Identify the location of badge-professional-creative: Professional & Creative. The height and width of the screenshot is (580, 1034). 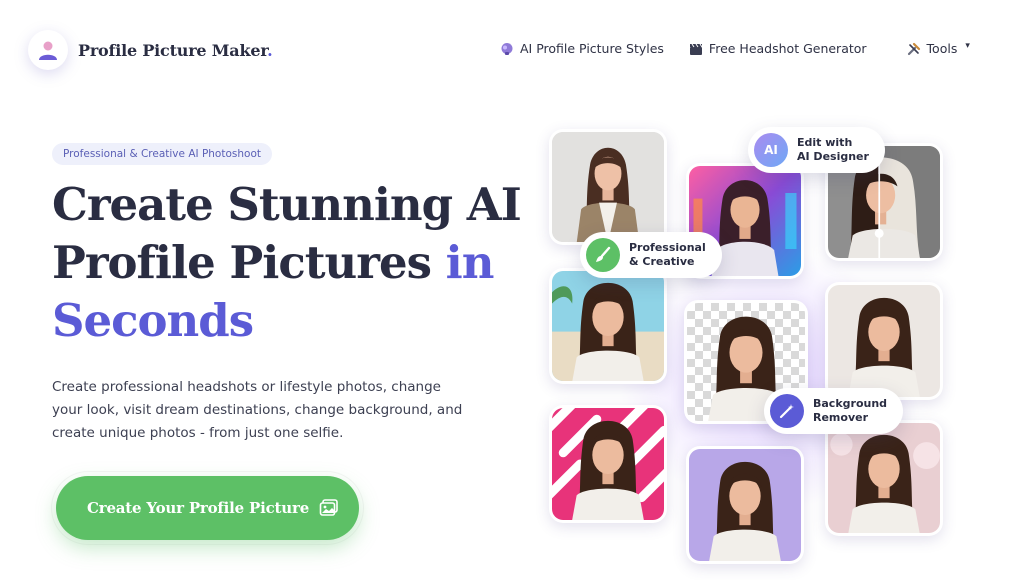
(651, 255).